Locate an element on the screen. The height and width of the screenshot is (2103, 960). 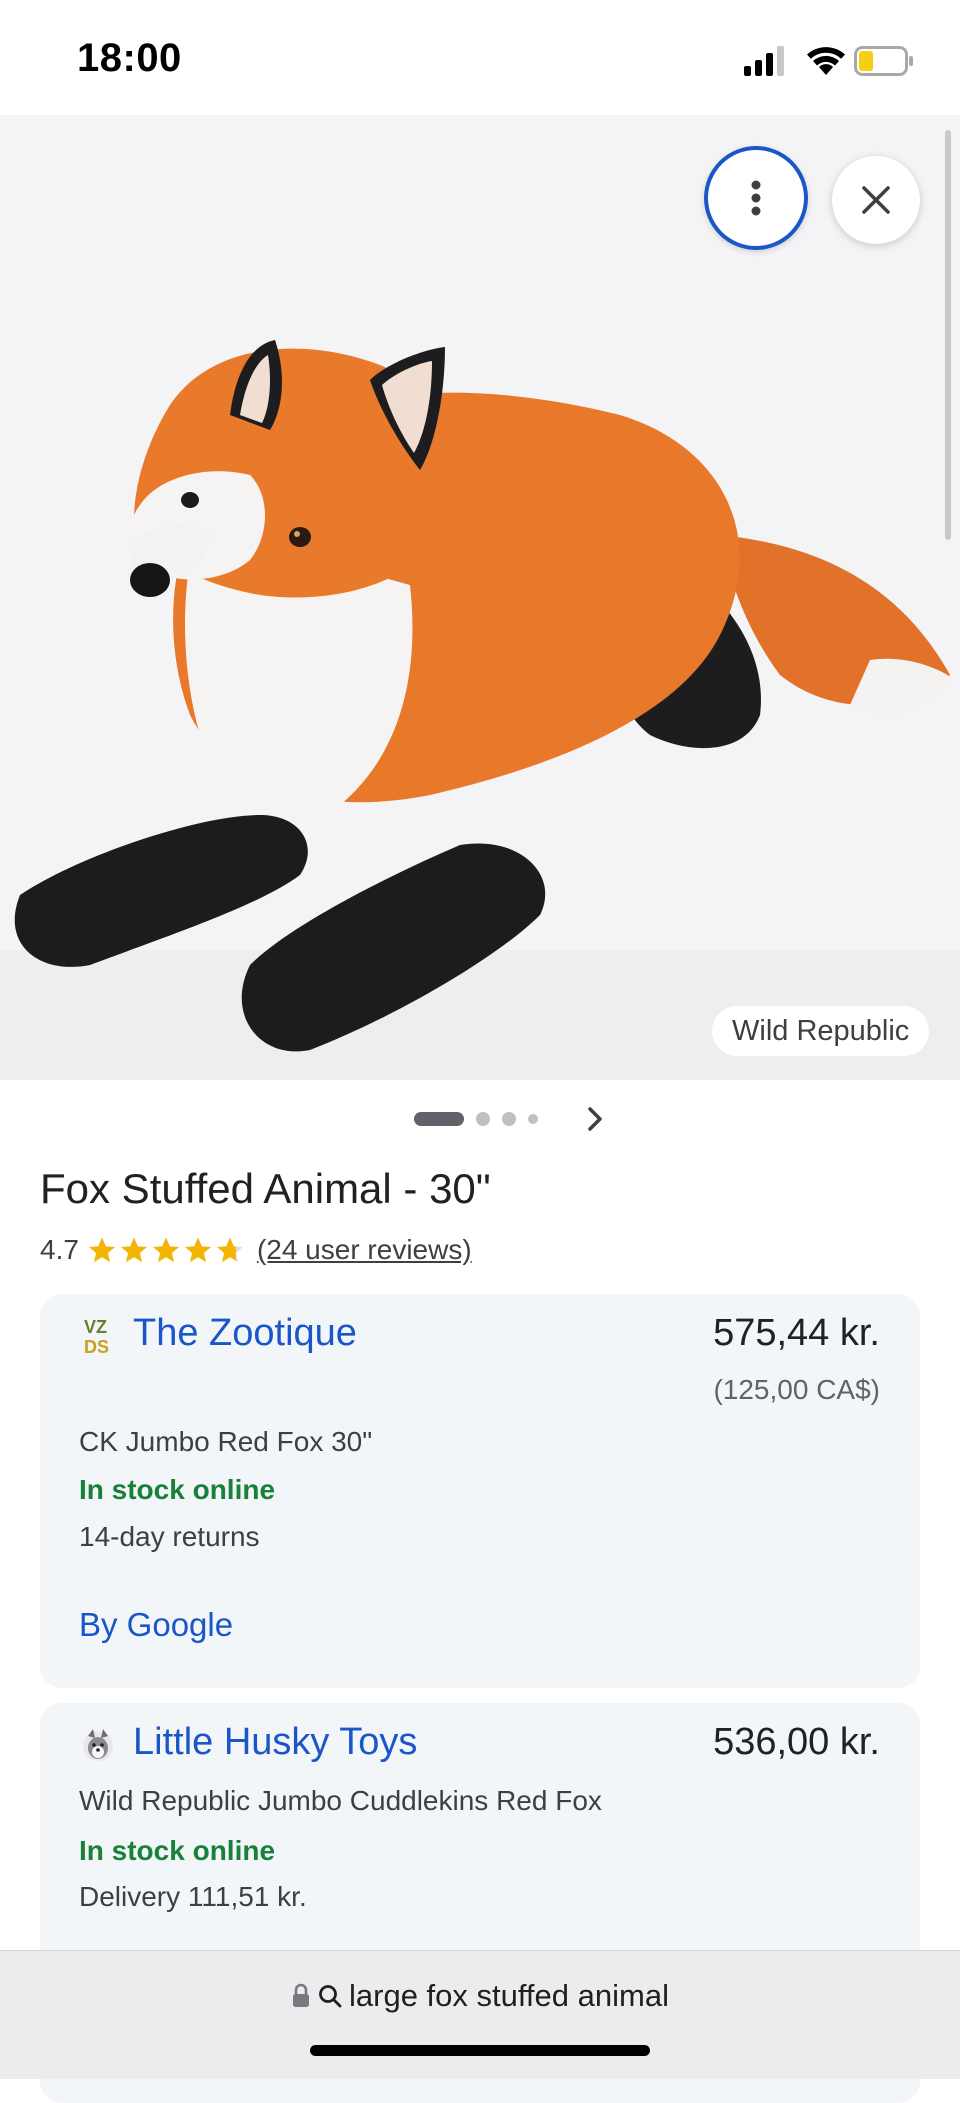
seller-logo: VZ DS is located at coordinates (98, 1336).